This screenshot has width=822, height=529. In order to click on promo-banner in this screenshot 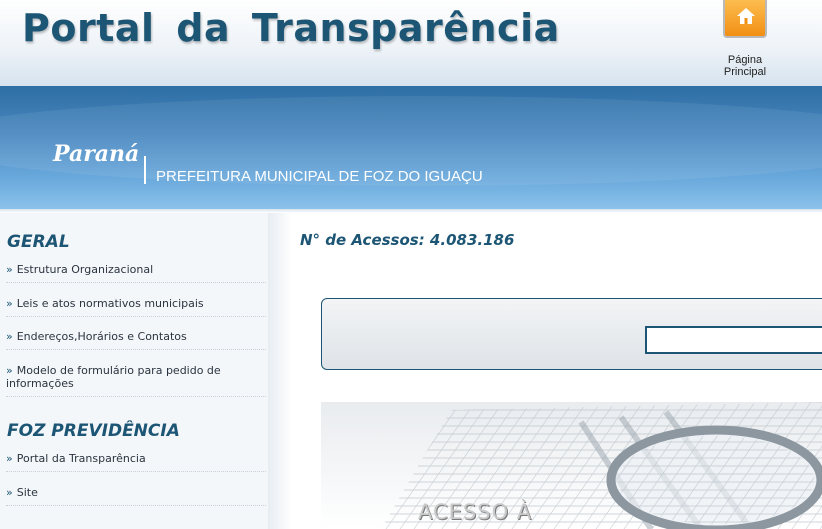, I will do `click(571, 465)`.